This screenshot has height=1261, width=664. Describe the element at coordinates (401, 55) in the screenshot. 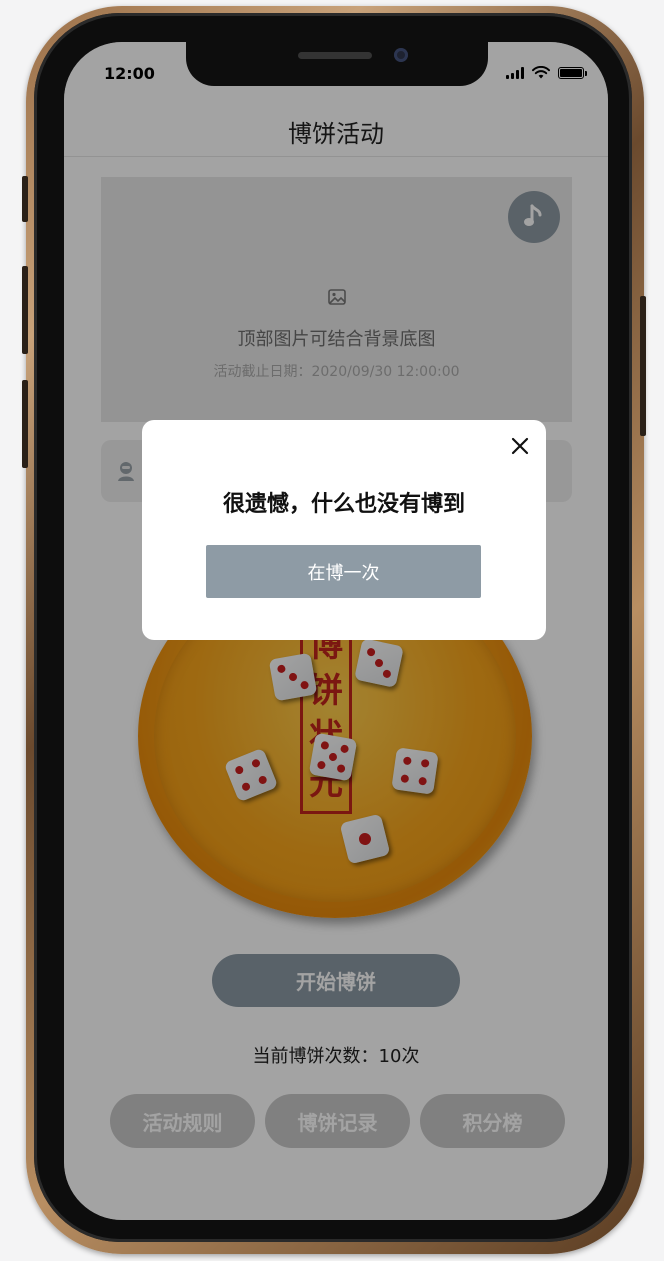

I see `front-camera` at that location.